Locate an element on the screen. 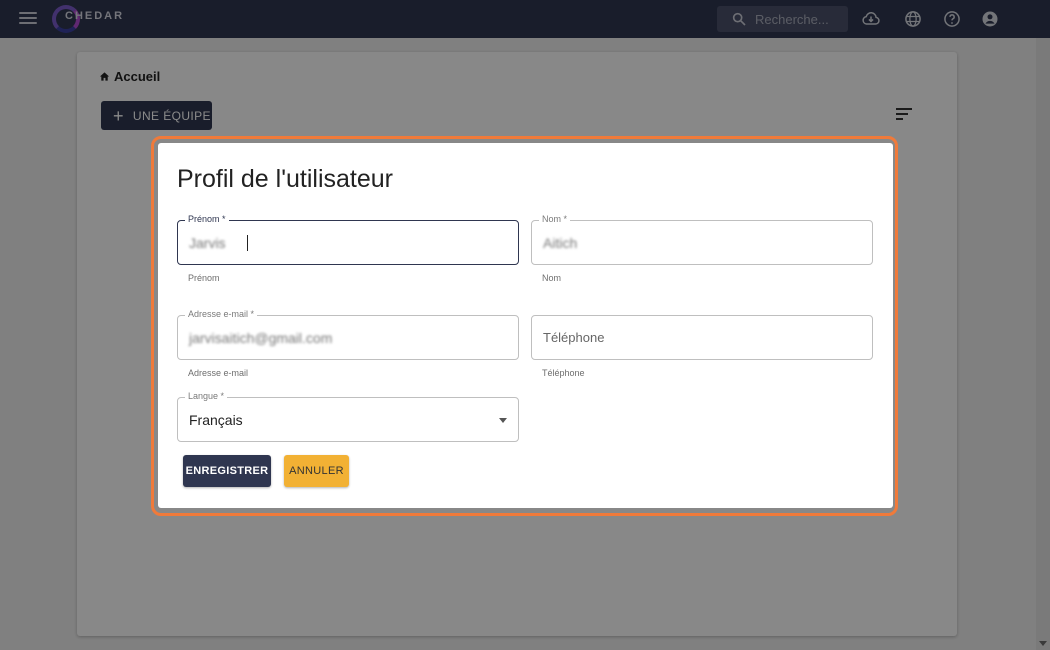  phone-helper: Téléphone is located at coordinates (563, 373).